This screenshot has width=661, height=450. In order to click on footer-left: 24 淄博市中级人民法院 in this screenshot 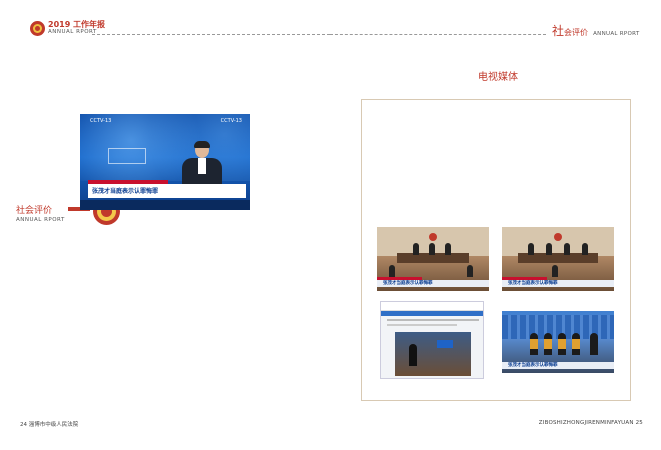, I will do `click(49, 425)`.